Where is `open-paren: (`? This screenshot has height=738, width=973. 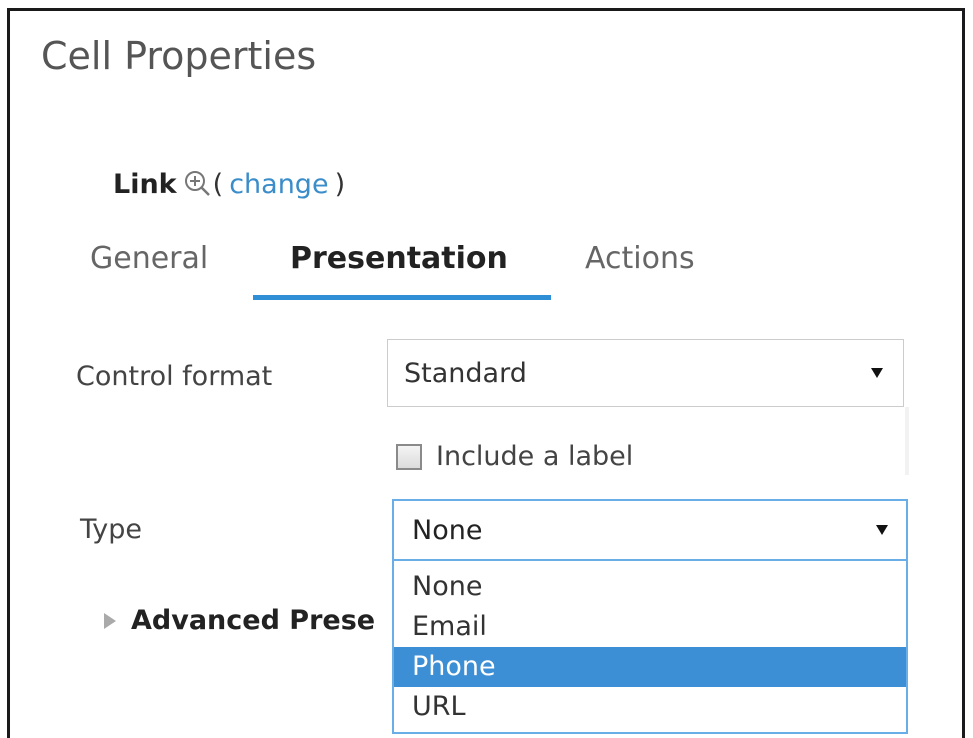 open-paren: ( is located at coordinates (218, 184).